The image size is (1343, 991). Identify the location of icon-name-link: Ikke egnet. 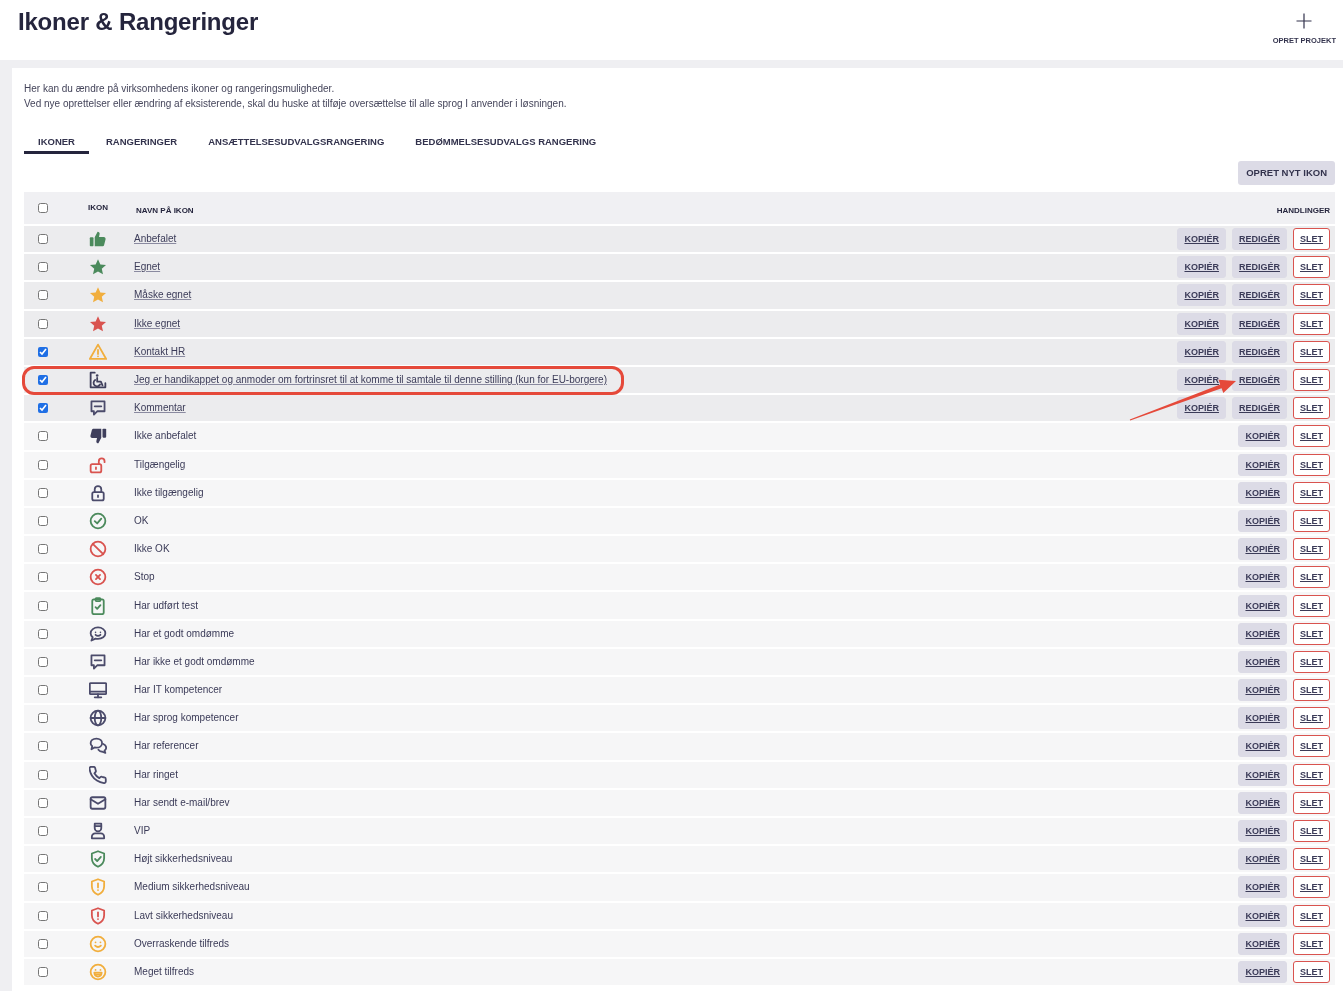
(157, 323).